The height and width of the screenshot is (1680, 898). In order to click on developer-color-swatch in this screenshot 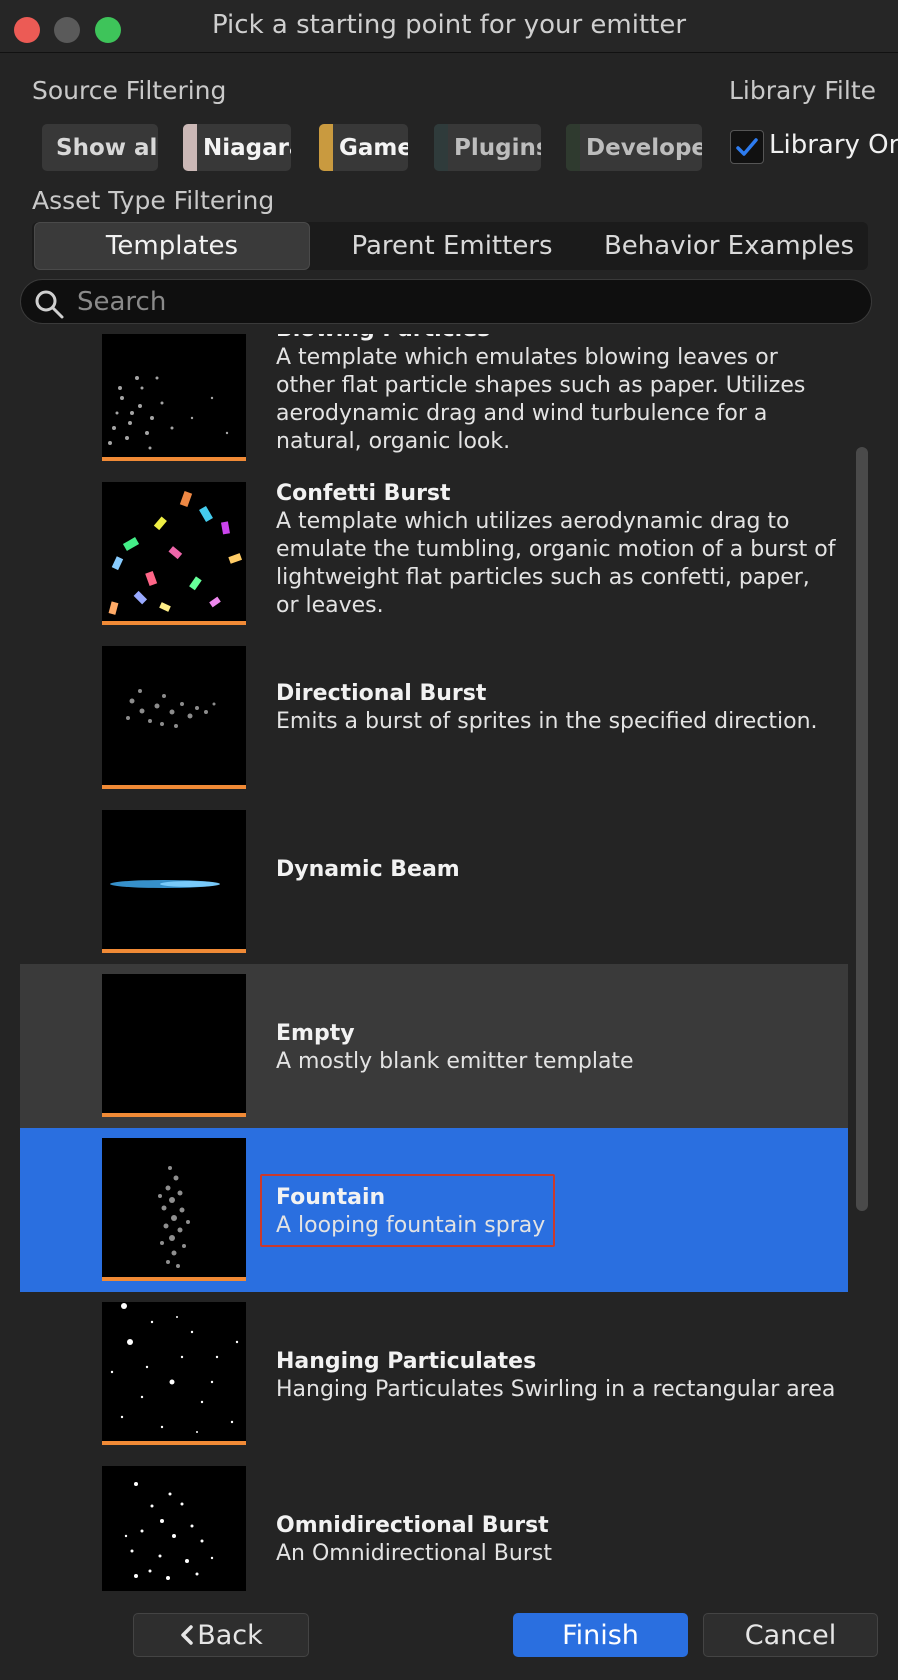, I will do `click(573, 147)`.